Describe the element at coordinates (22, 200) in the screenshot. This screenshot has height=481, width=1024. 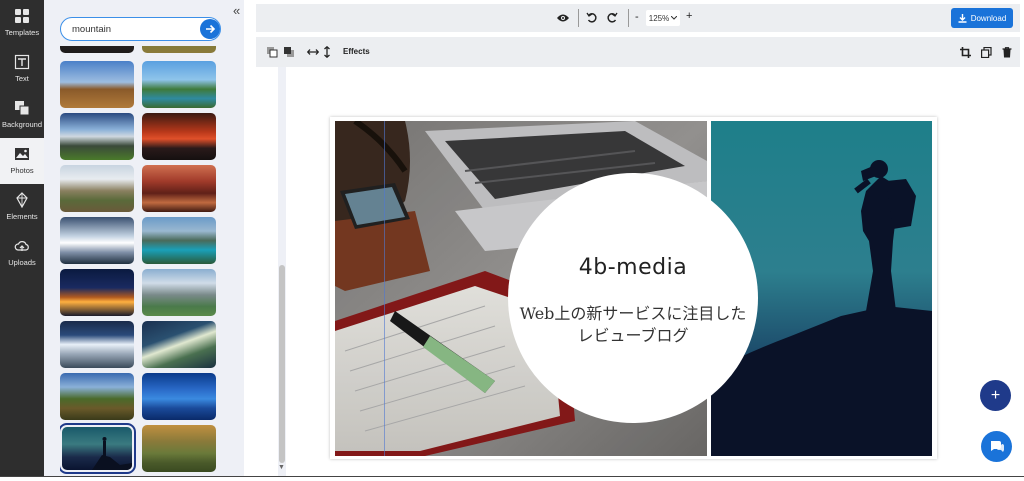
I see `elements-icon` at that location.